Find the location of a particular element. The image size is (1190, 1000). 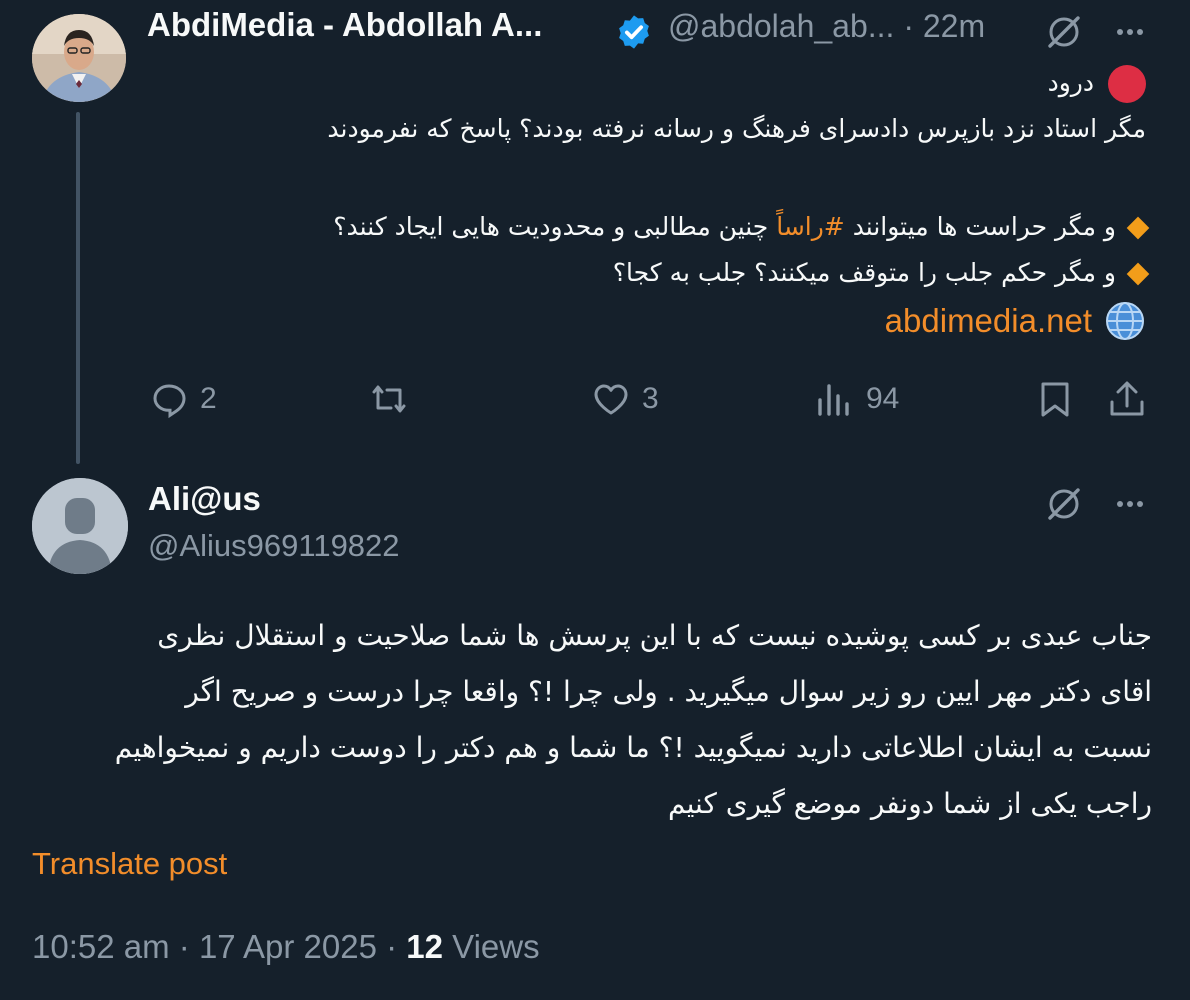

reply-count: 2 is located at coordinates (208, 398).